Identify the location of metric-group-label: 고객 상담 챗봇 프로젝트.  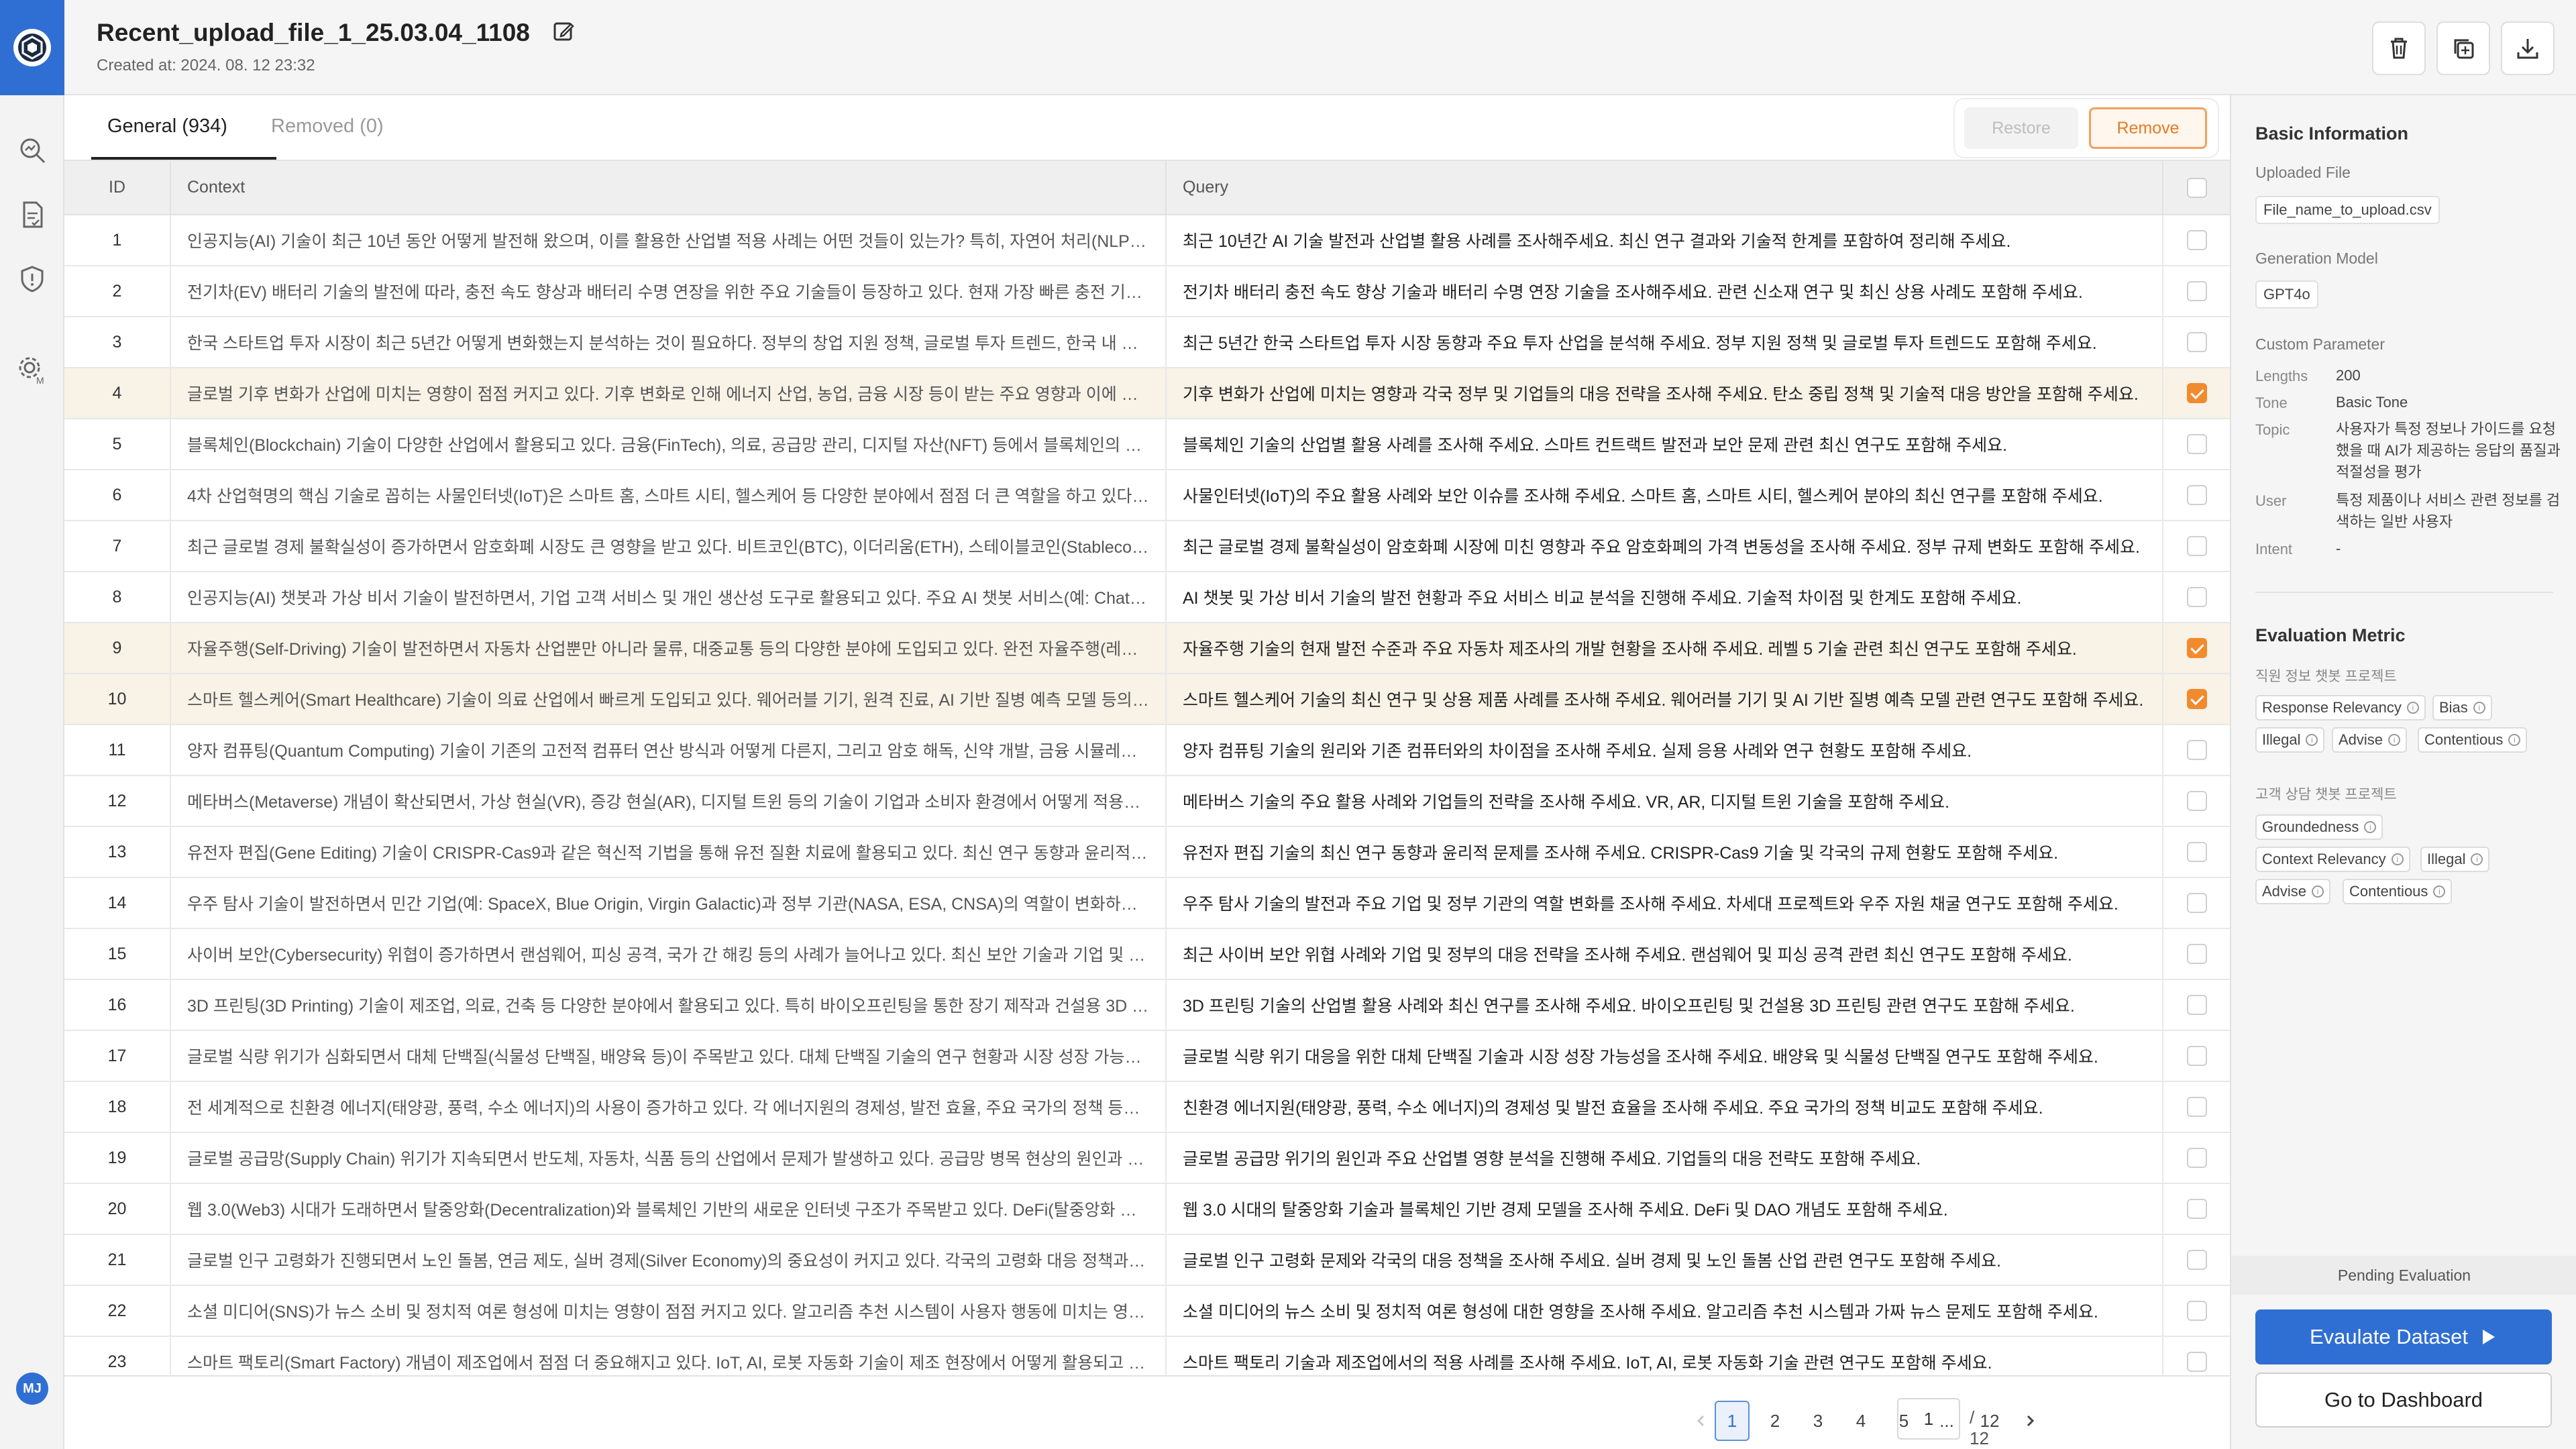
(2326, 794).